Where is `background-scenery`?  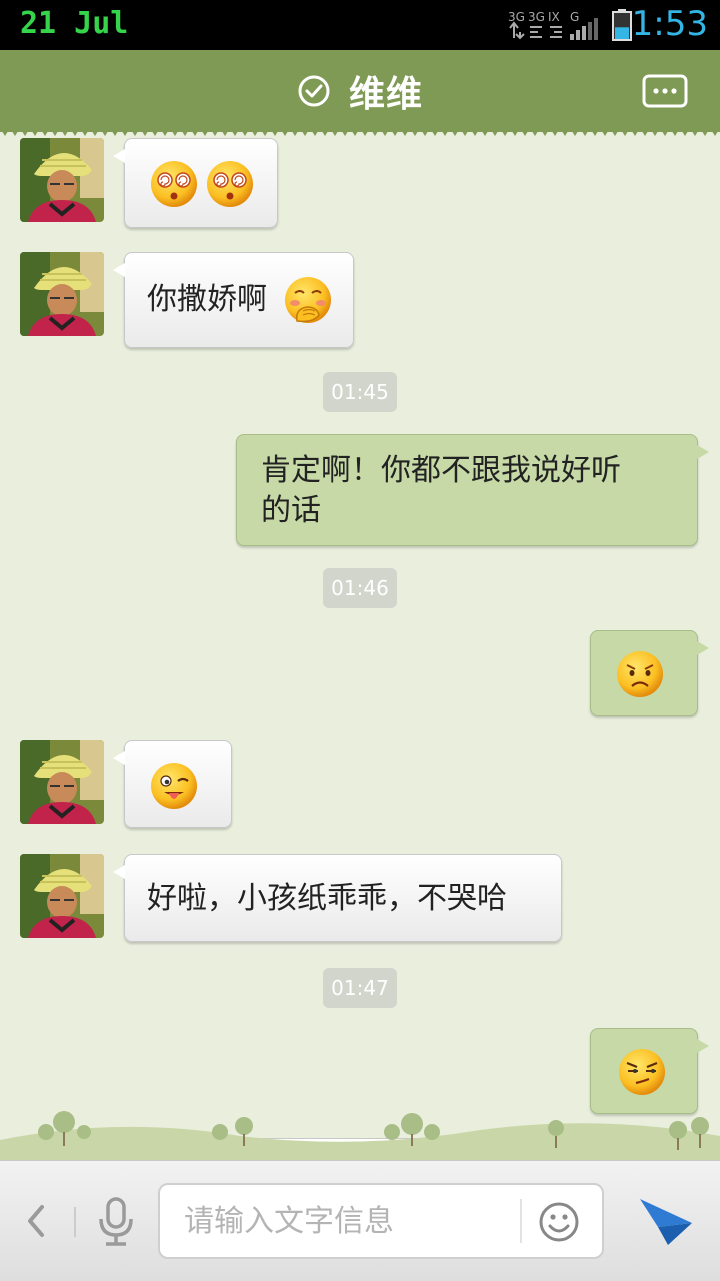 background-scenery is located at coordinates (360, 1136).